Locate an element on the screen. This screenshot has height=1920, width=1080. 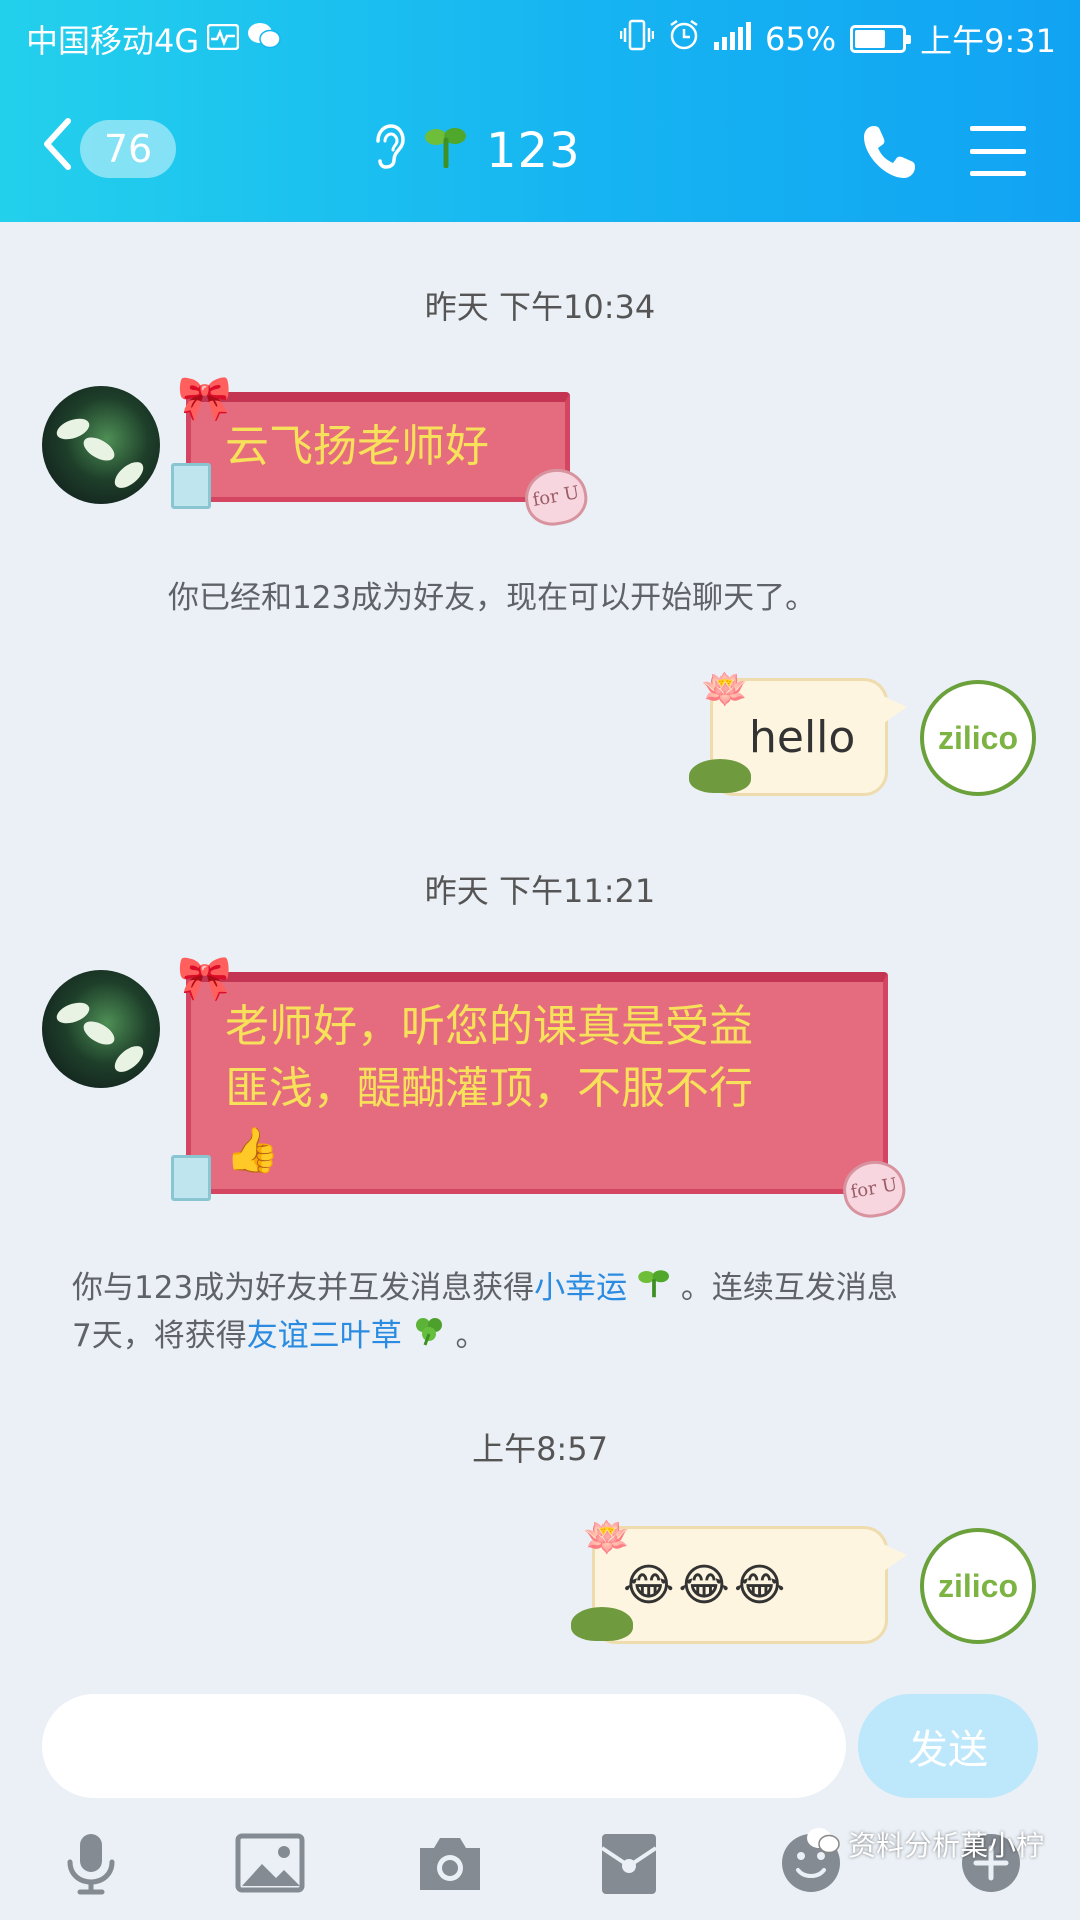
menu-icon is located at coordinates (998, 151).